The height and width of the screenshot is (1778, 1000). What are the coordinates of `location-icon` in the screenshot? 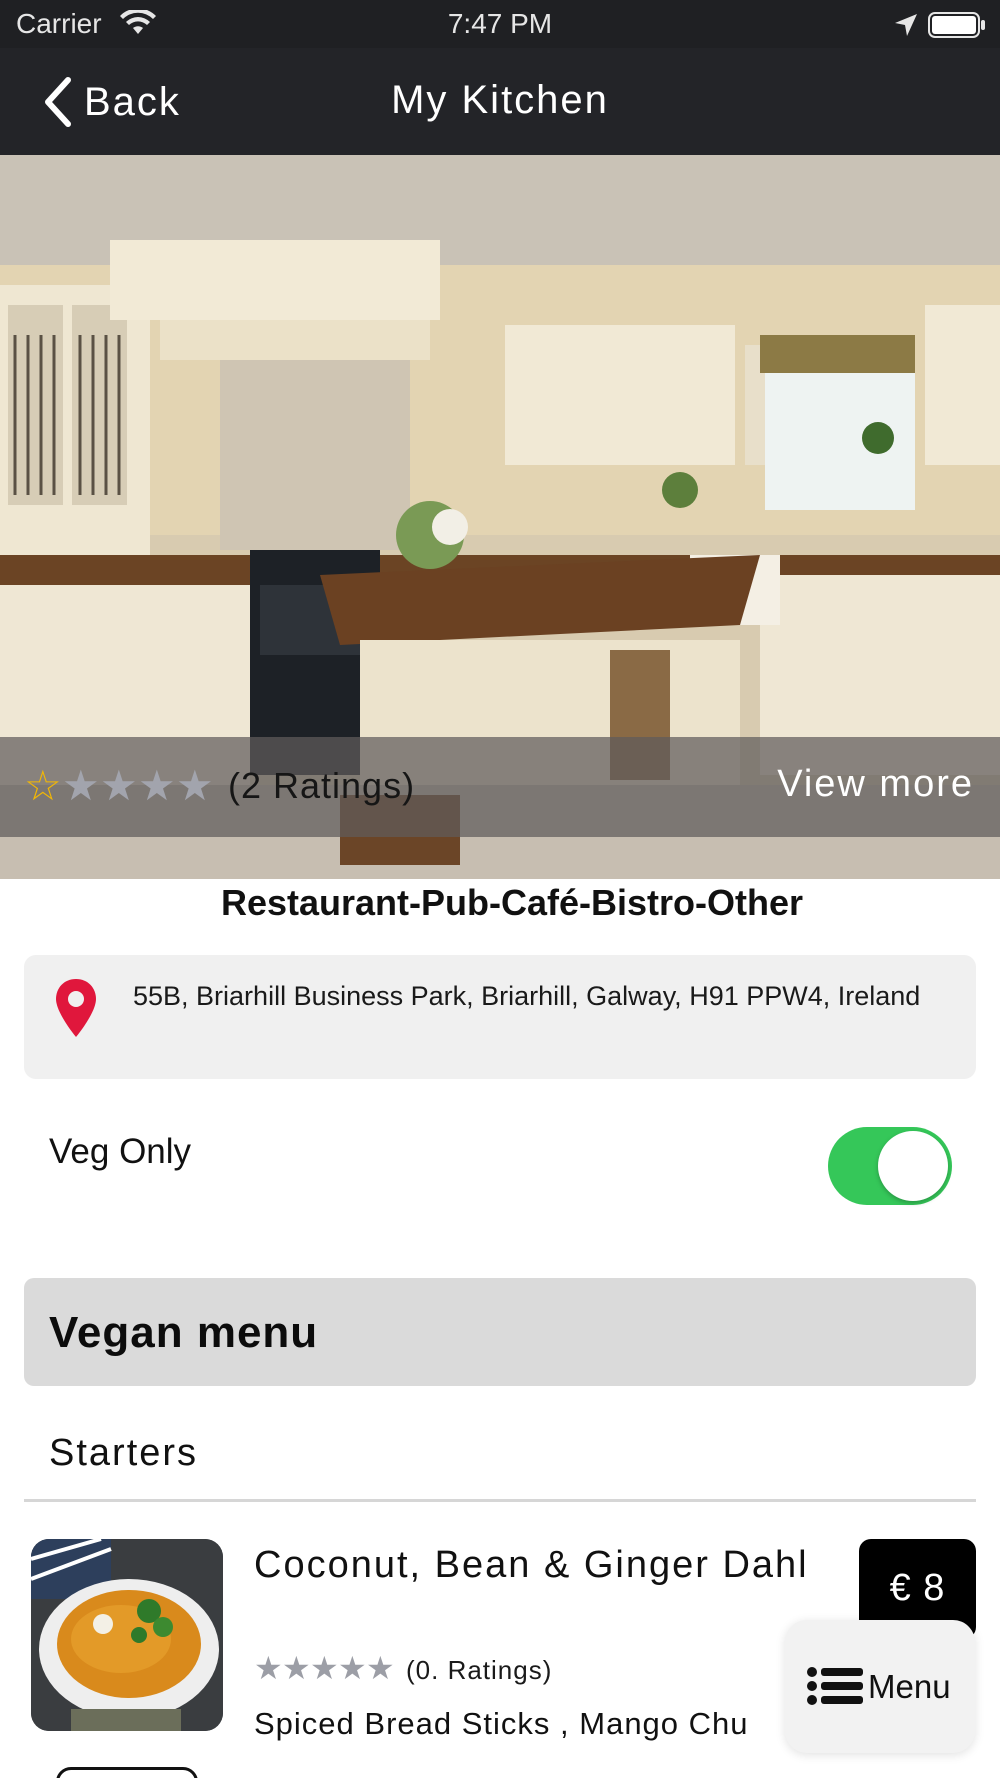 It's located at (906, 25).